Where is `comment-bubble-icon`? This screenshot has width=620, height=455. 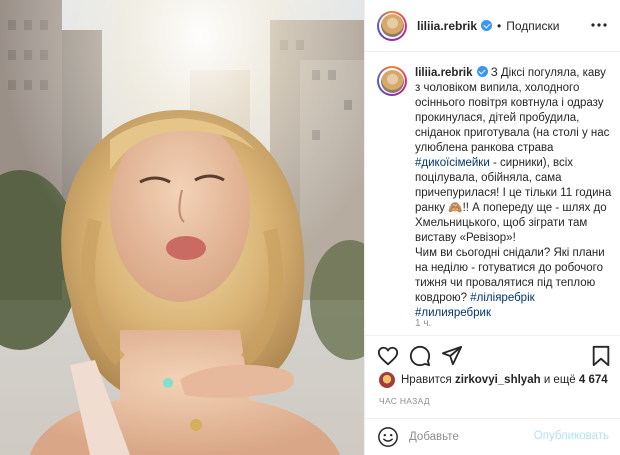 comment-bubble-icon is located at coordinates (420, 356).